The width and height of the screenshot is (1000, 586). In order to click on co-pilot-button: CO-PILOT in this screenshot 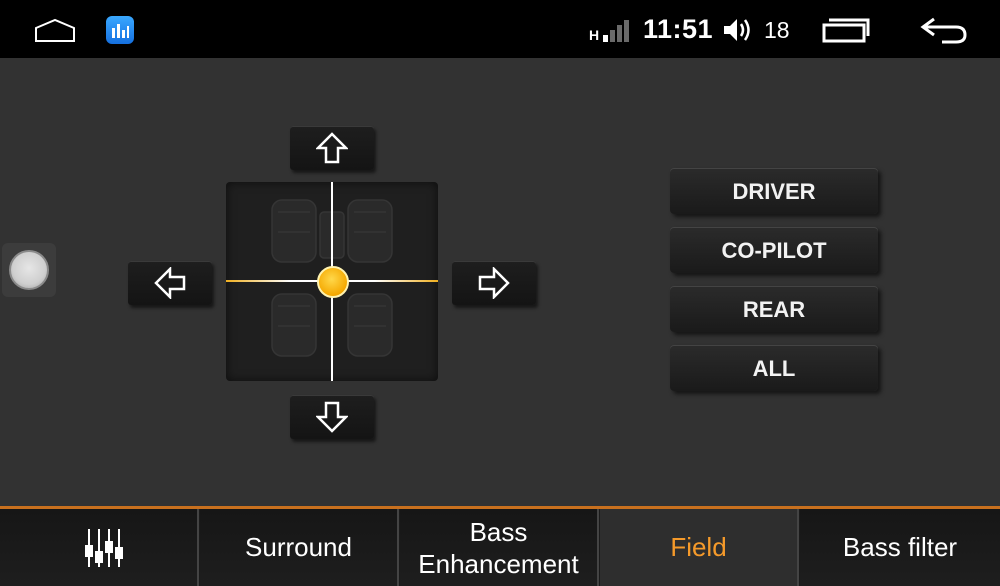, I will do `click(774, 250)`.